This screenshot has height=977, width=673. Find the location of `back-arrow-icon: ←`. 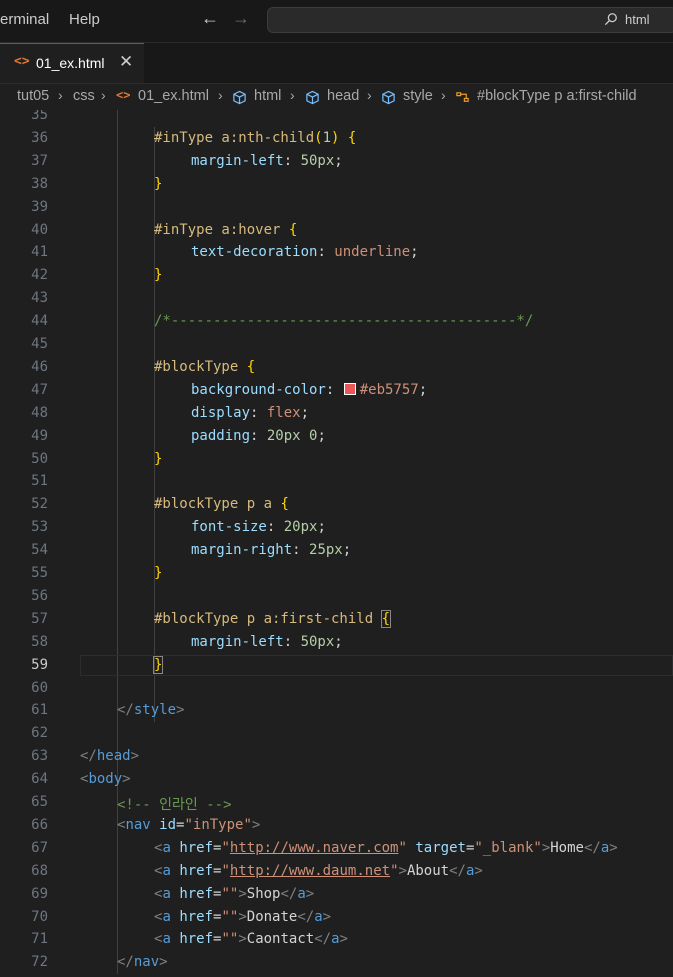

back-arrow-icon: ← is located at coordinates (210, 18).